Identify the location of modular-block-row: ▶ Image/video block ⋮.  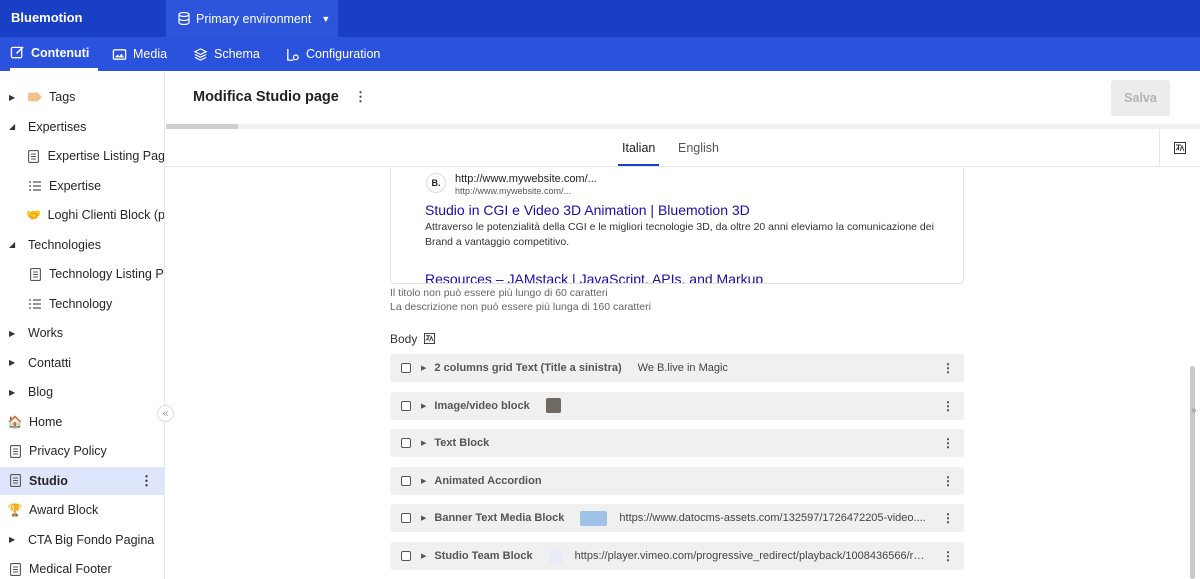
(677, 405).